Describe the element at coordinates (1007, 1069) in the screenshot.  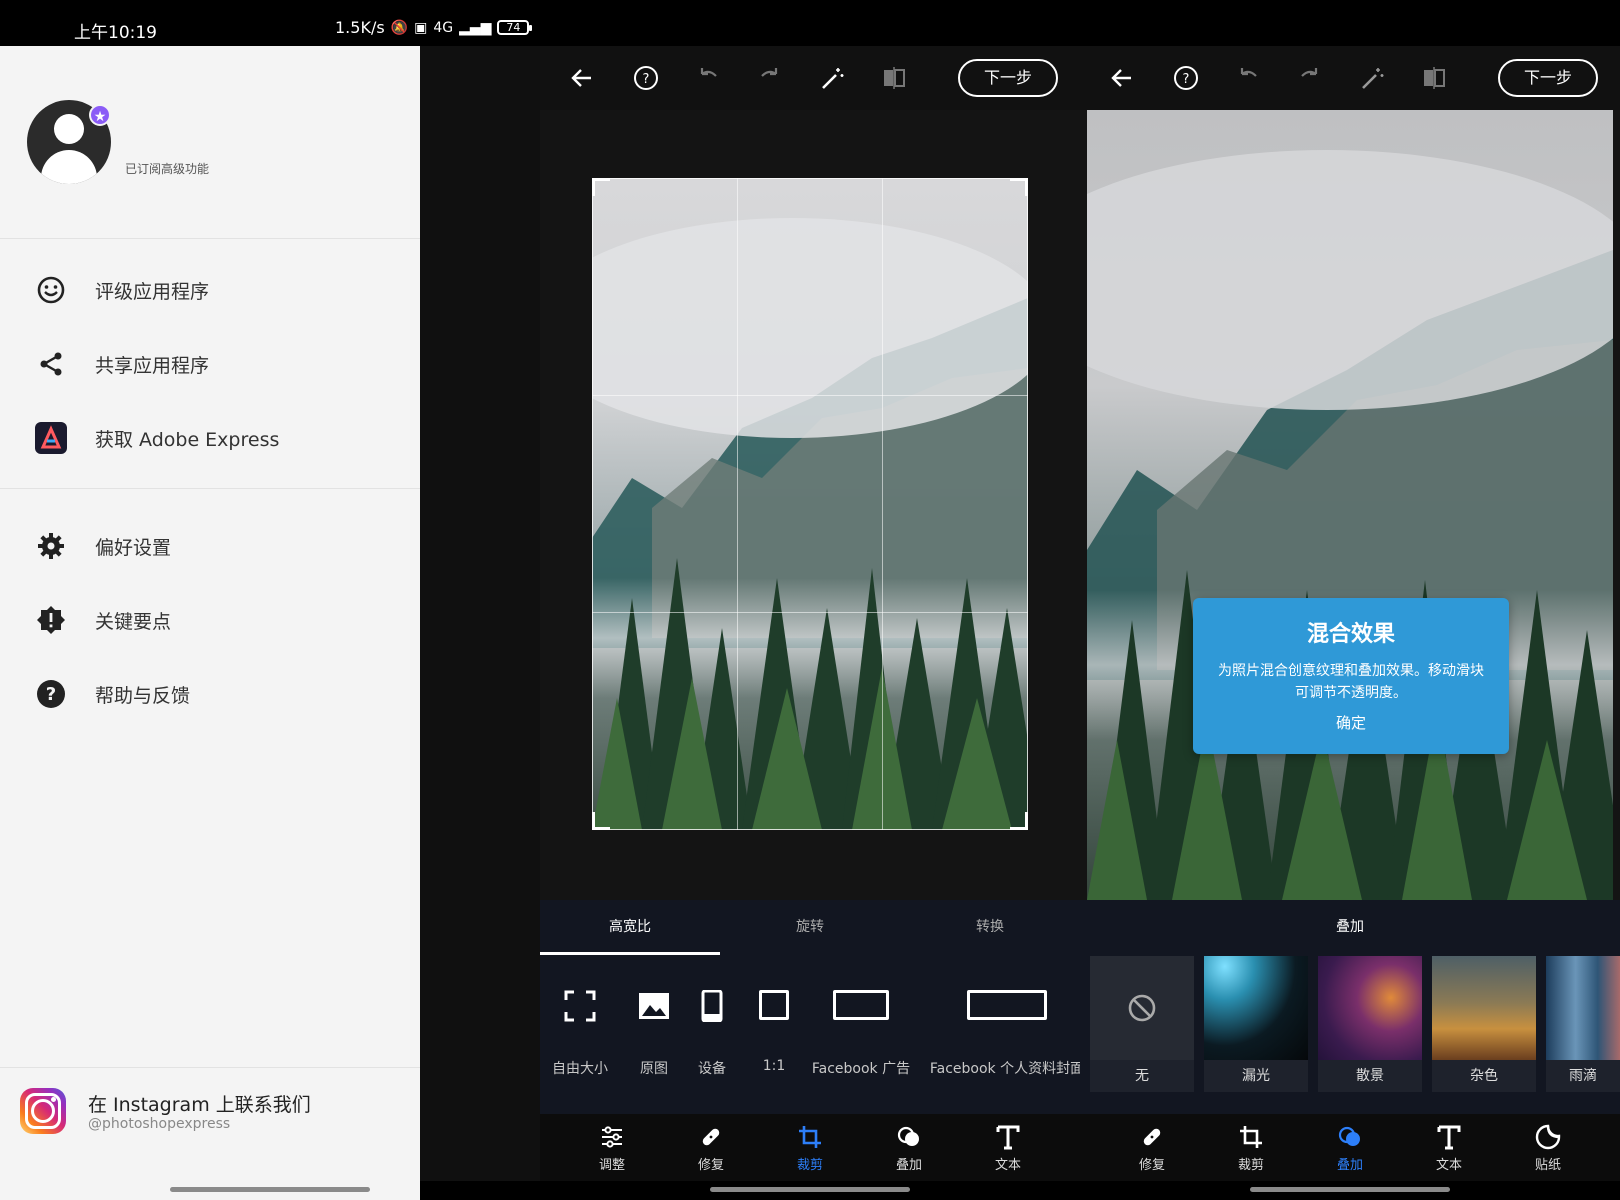
I see `aspect-label: Facebook 个人资料封面` at that location.